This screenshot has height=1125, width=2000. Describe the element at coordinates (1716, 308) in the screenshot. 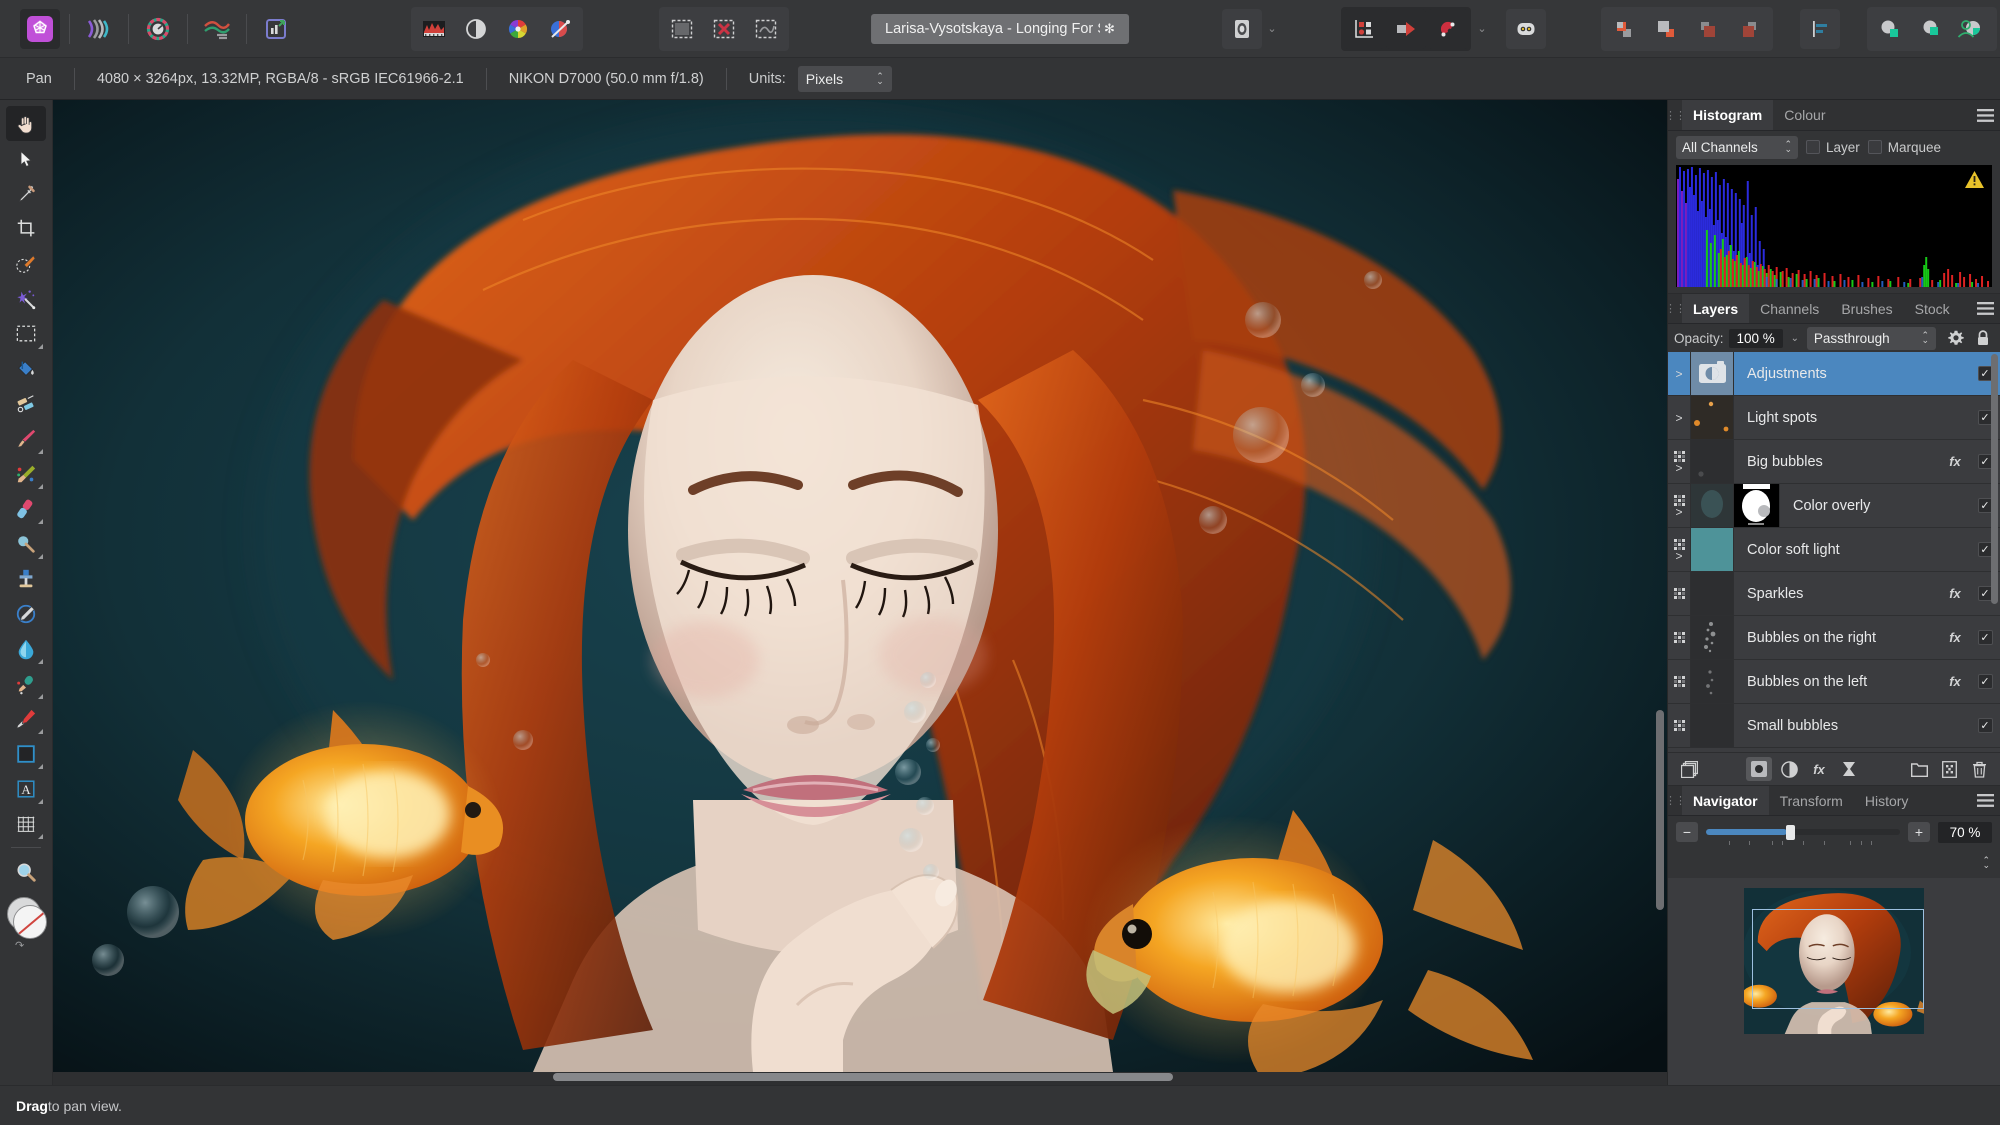

I see `tab-layers: Layers` at that location.